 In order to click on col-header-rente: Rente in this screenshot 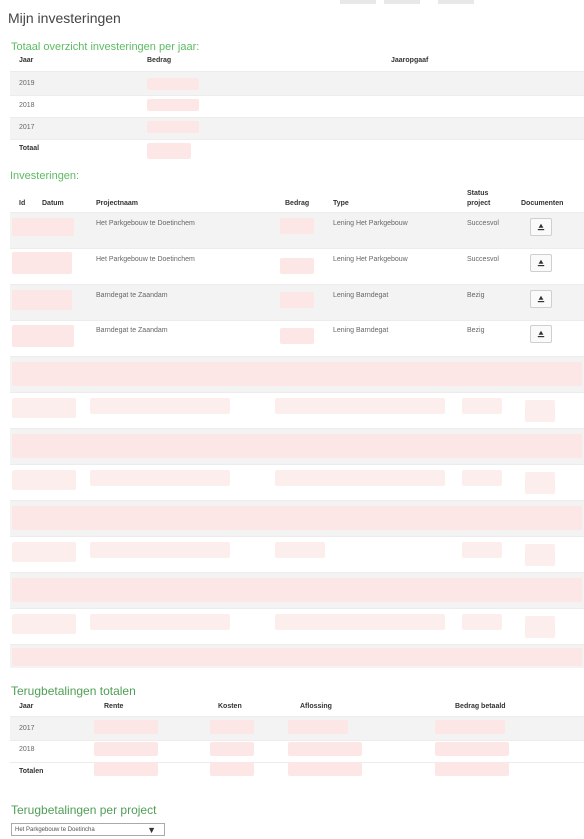, I will do `click(114, 706)`.